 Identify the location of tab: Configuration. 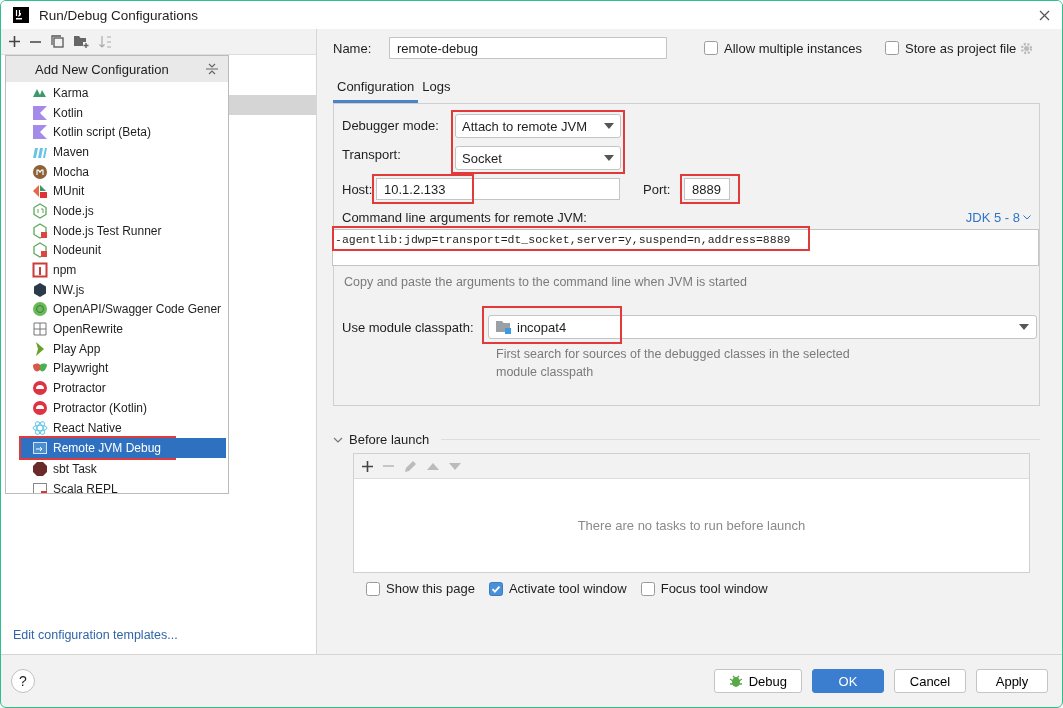
(376, 89).